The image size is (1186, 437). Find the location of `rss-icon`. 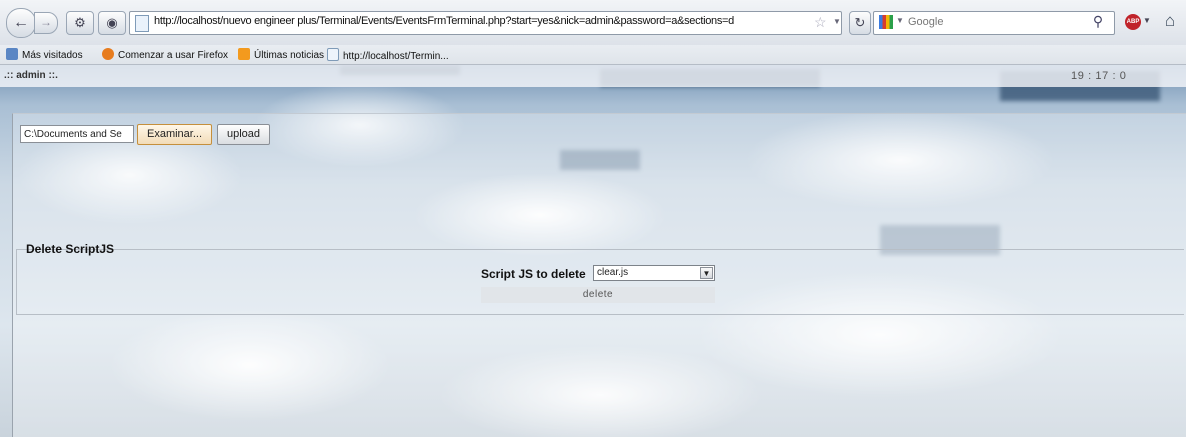

rss-icon is located at coordinates (244, 54).